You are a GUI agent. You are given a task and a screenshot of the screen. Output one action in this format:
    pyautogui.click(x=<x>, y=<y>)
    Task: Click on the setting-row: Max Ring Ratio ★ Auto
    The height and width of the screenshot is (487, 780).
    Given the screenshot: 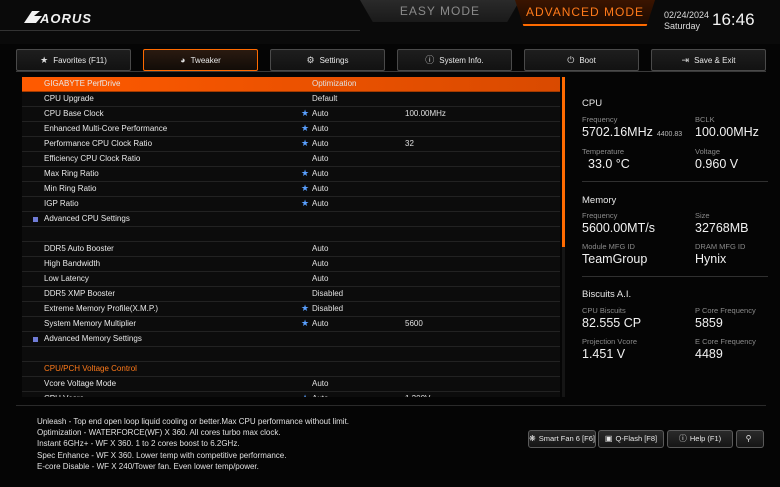 What is the action you would take?
    pyautogui.click(x=291, y=174)
    